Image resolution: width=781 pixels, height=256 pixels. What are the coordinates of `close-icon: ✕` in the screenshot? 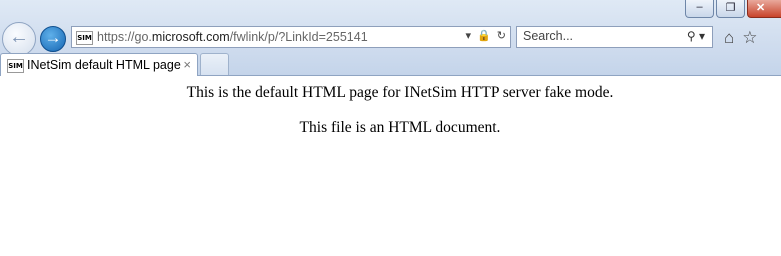 It's located at (761, 8).